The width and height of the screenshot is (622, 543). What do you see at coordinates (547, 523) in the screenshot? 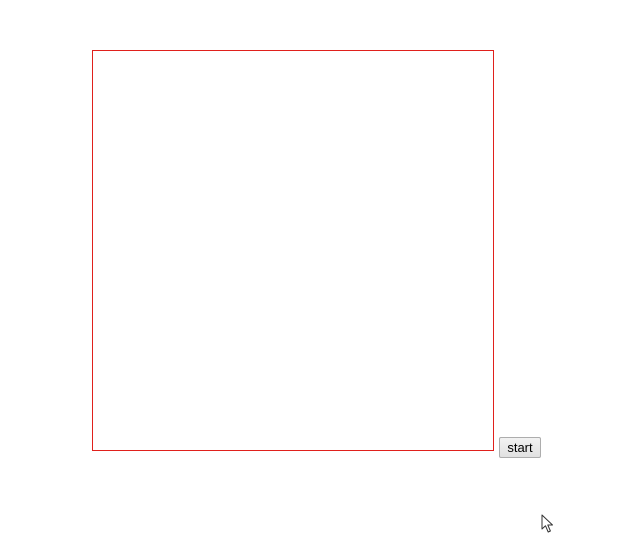
I see `mouse-pointer-icon` at bounding box center [547, 523].